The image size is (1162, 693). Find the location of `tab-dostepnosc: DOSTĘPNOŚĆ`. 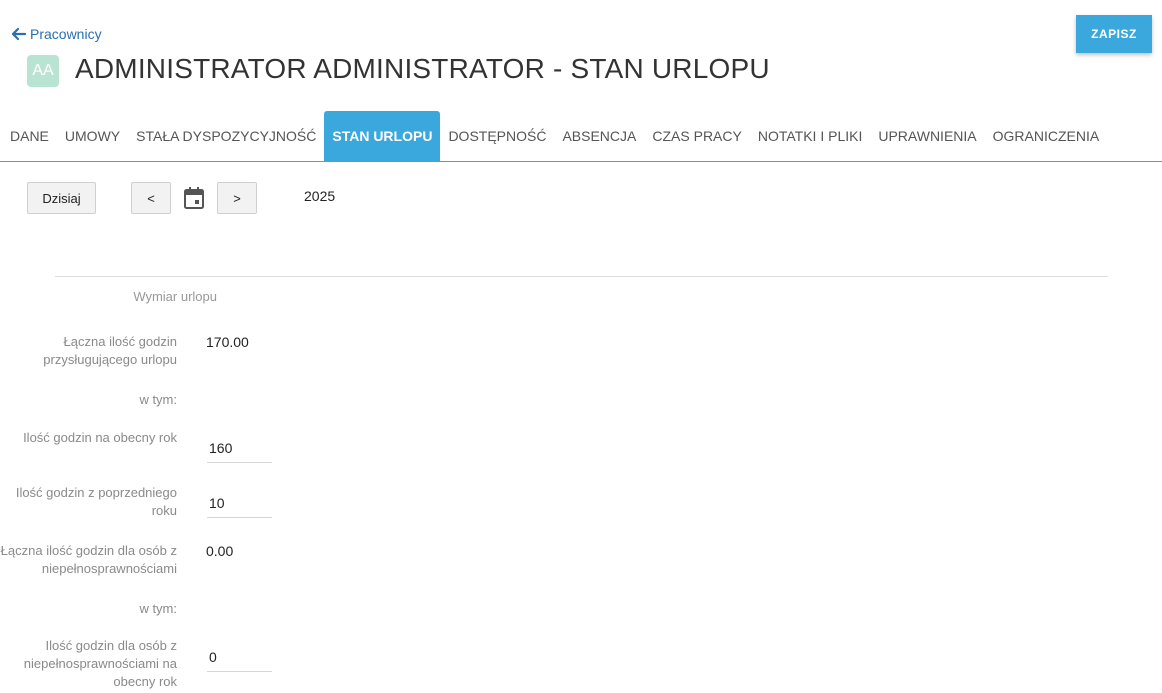

tab-dostepnosc: DOSTĘPNOŚĆ is located at coordinates (497, 136).